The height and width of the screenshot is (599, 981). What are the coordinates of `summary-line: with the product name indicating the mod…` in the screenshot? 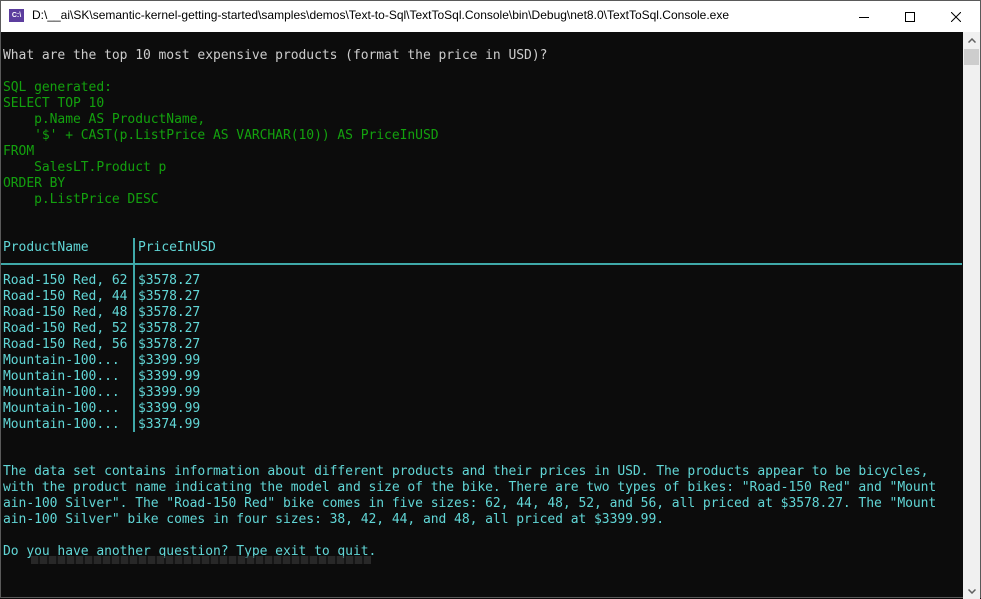 It's located at (470, 487).